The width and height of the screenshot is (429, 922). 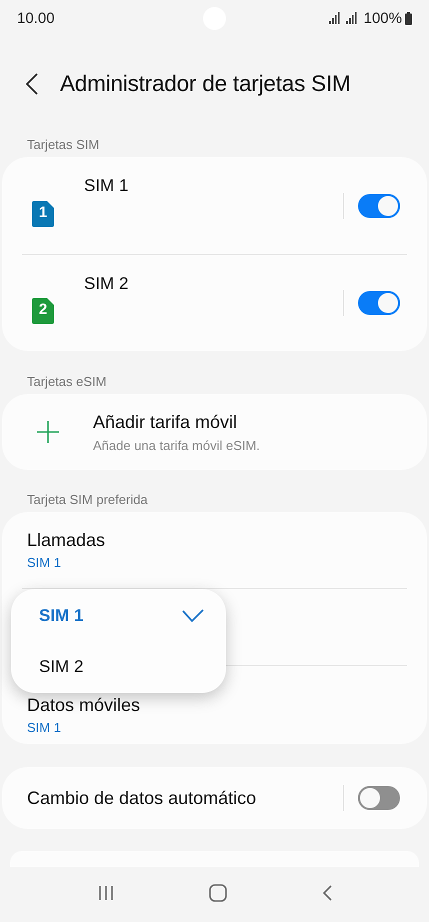 What do you see at coordinates (193, 615) in the screenshot?
I see `check-icon` at bounding box center [193, 615].